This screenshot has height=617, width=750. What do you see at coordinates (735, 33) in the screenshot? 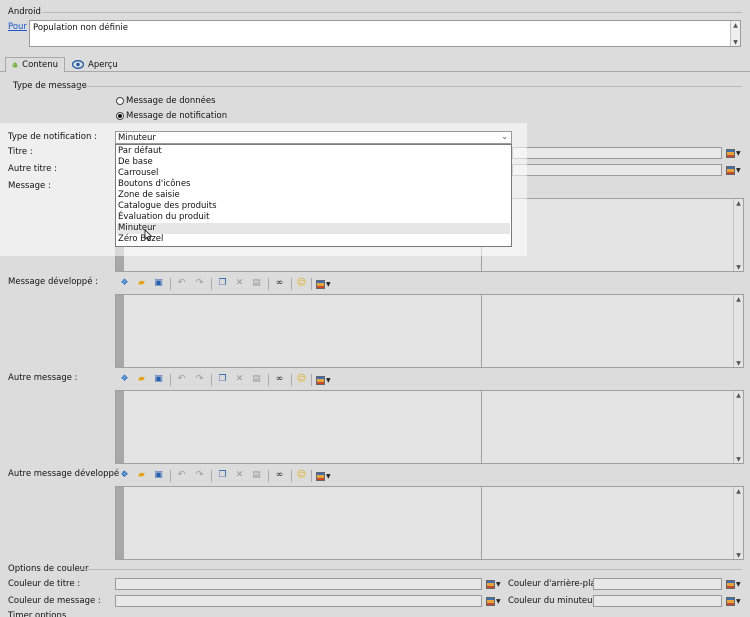
I see `population-scrollbar: ▲ ▼` at bounding box center [735, 33].